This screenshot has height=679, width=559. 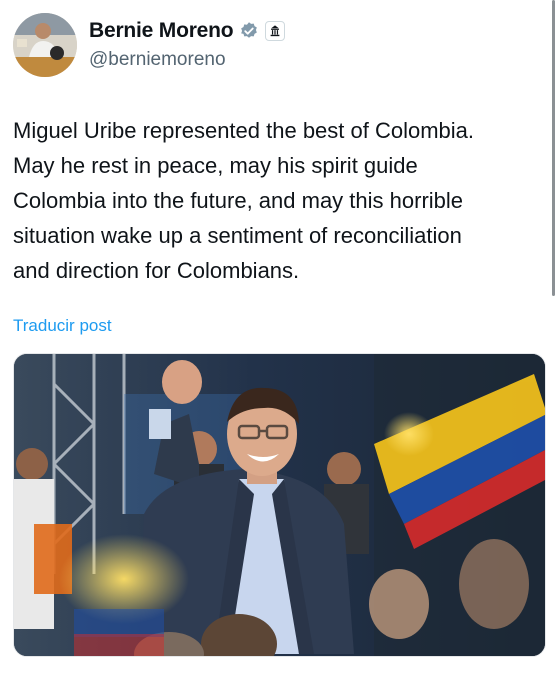 What do you see at coordinates (62, 326) in the screenshot?
I see `translate-post-link: Traducir post` at bounding box center [62, 326].